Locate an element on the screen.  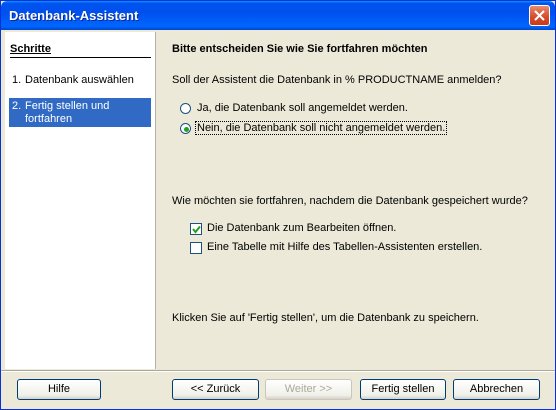
help-button: Hilfe is located at coordinates (59, 389).